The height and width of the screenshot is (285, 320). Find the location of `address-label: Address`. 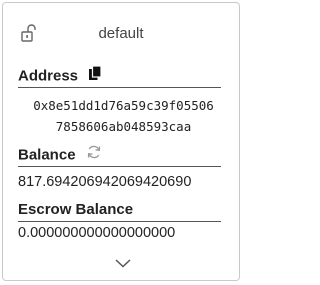

address-label: Address is located at coordinates (48, 76).